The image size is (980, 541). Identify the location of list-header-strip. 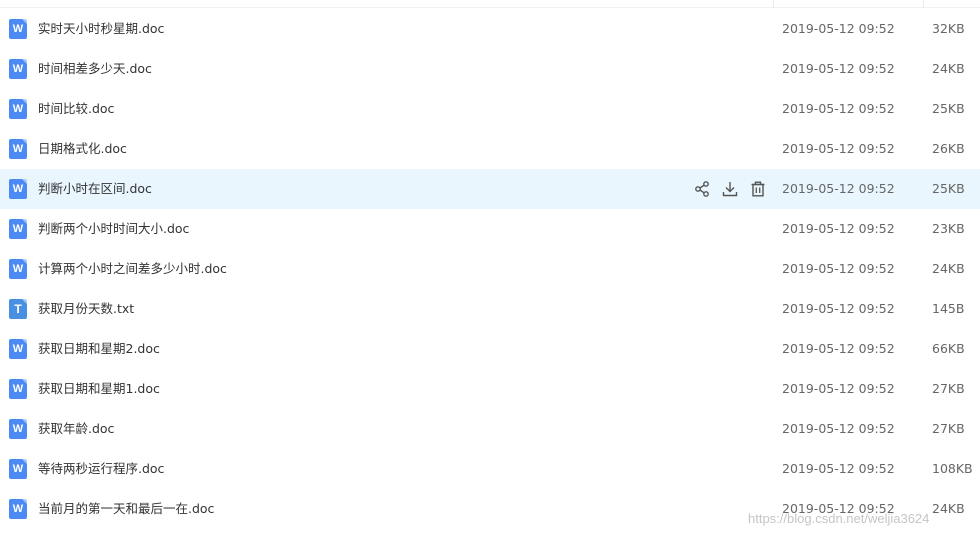
(490, 4).